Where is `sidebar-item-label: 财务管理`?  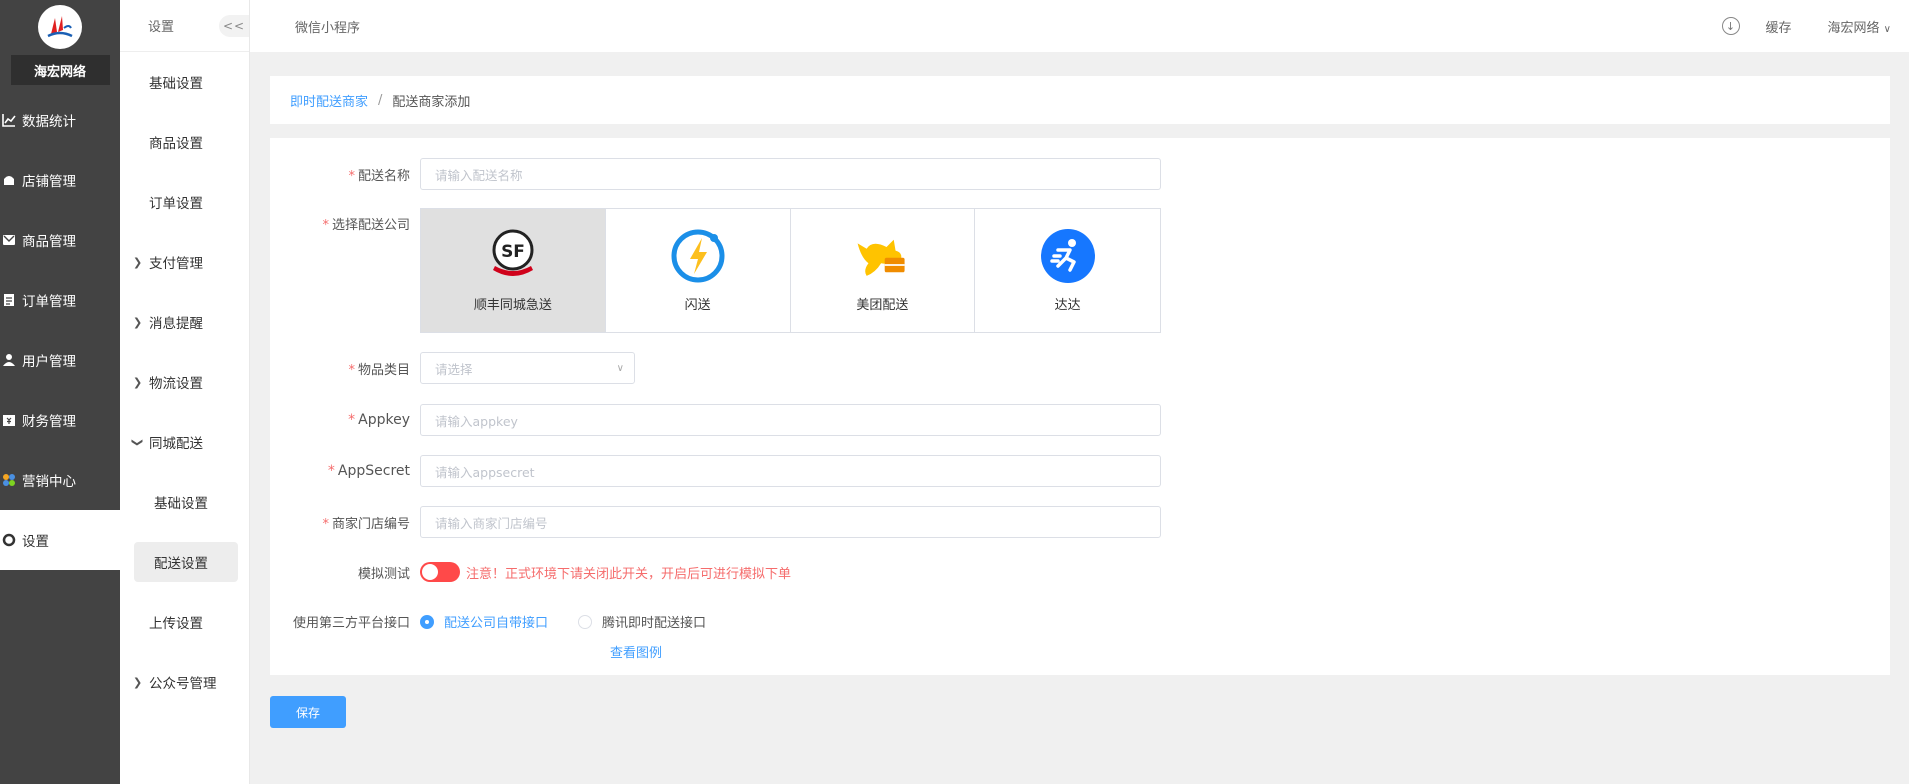 sidebar-item-label: 财务管理 is located at coordinates (49, 422).